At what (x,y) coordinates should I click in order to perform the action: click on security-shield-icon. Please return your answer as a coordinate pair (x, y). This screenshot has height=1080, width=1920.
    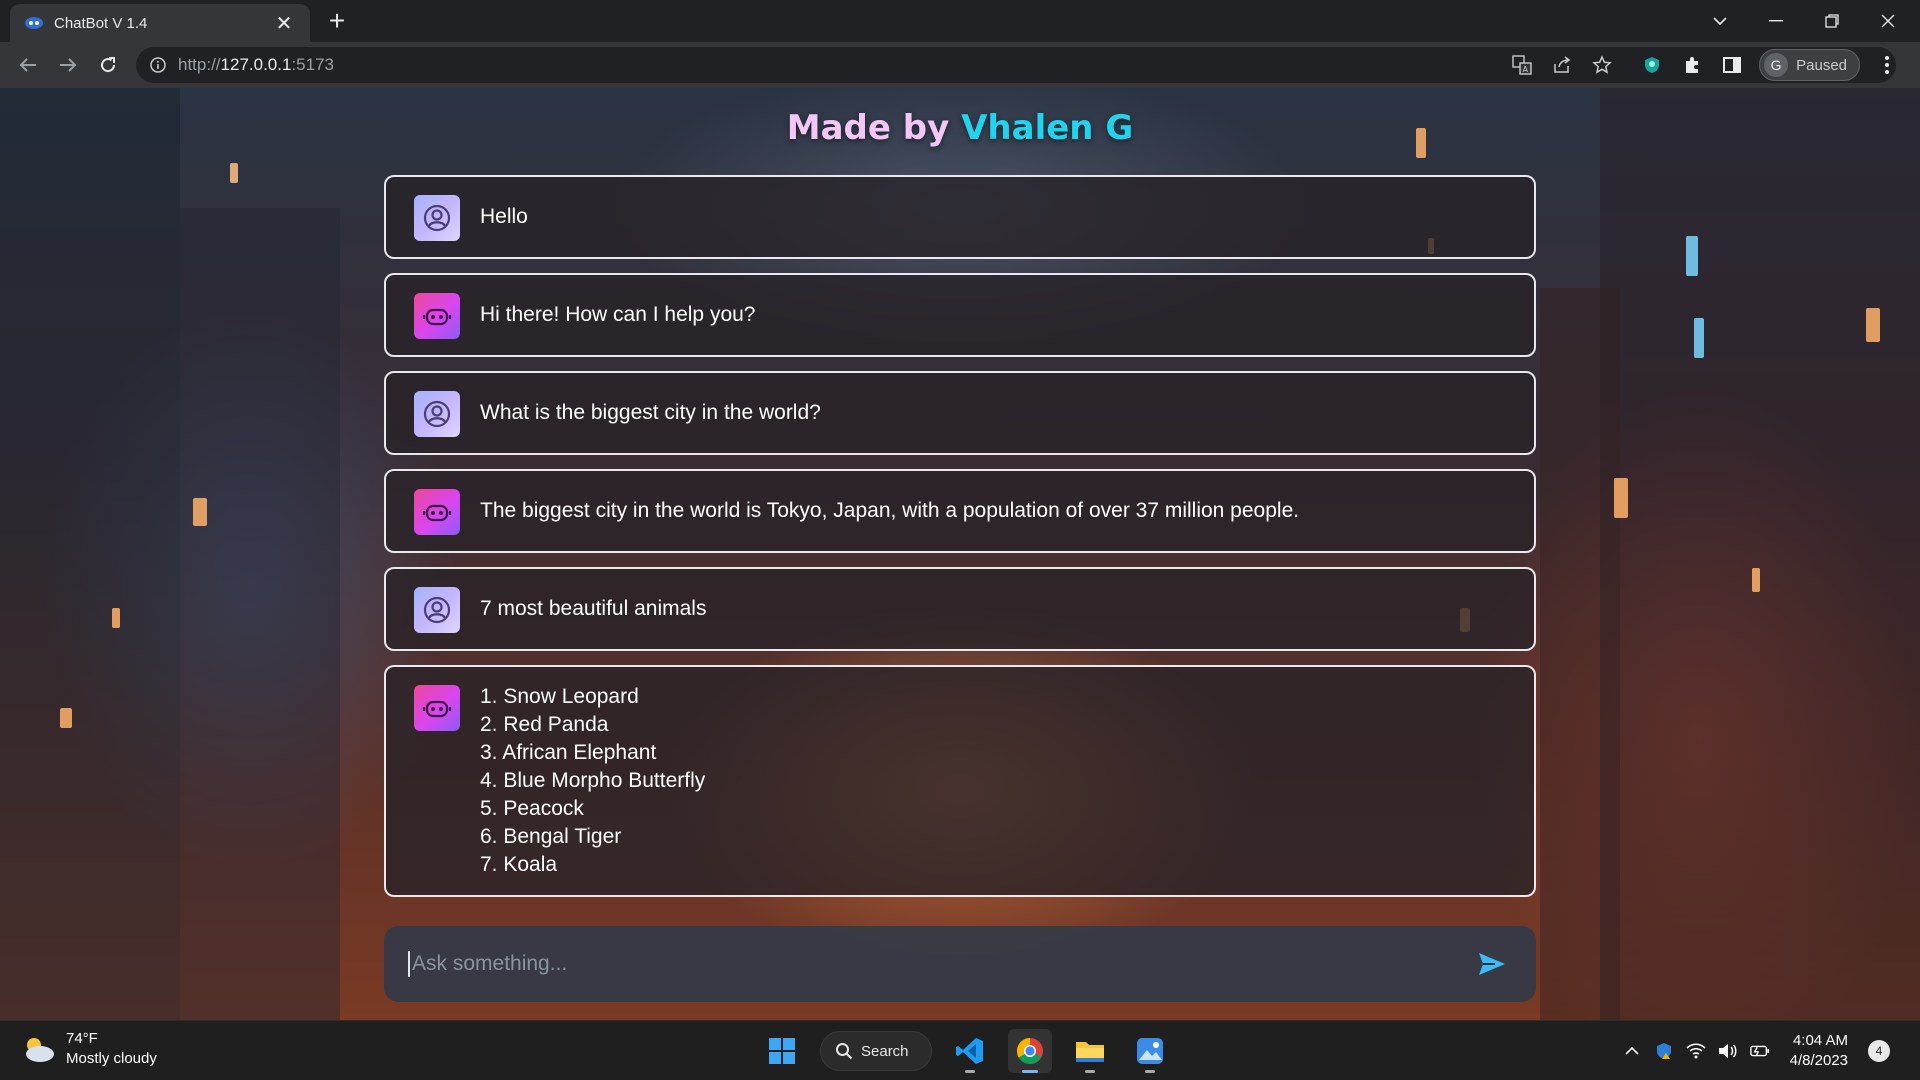
    Looking at the image, I should click on (1664, 1051).